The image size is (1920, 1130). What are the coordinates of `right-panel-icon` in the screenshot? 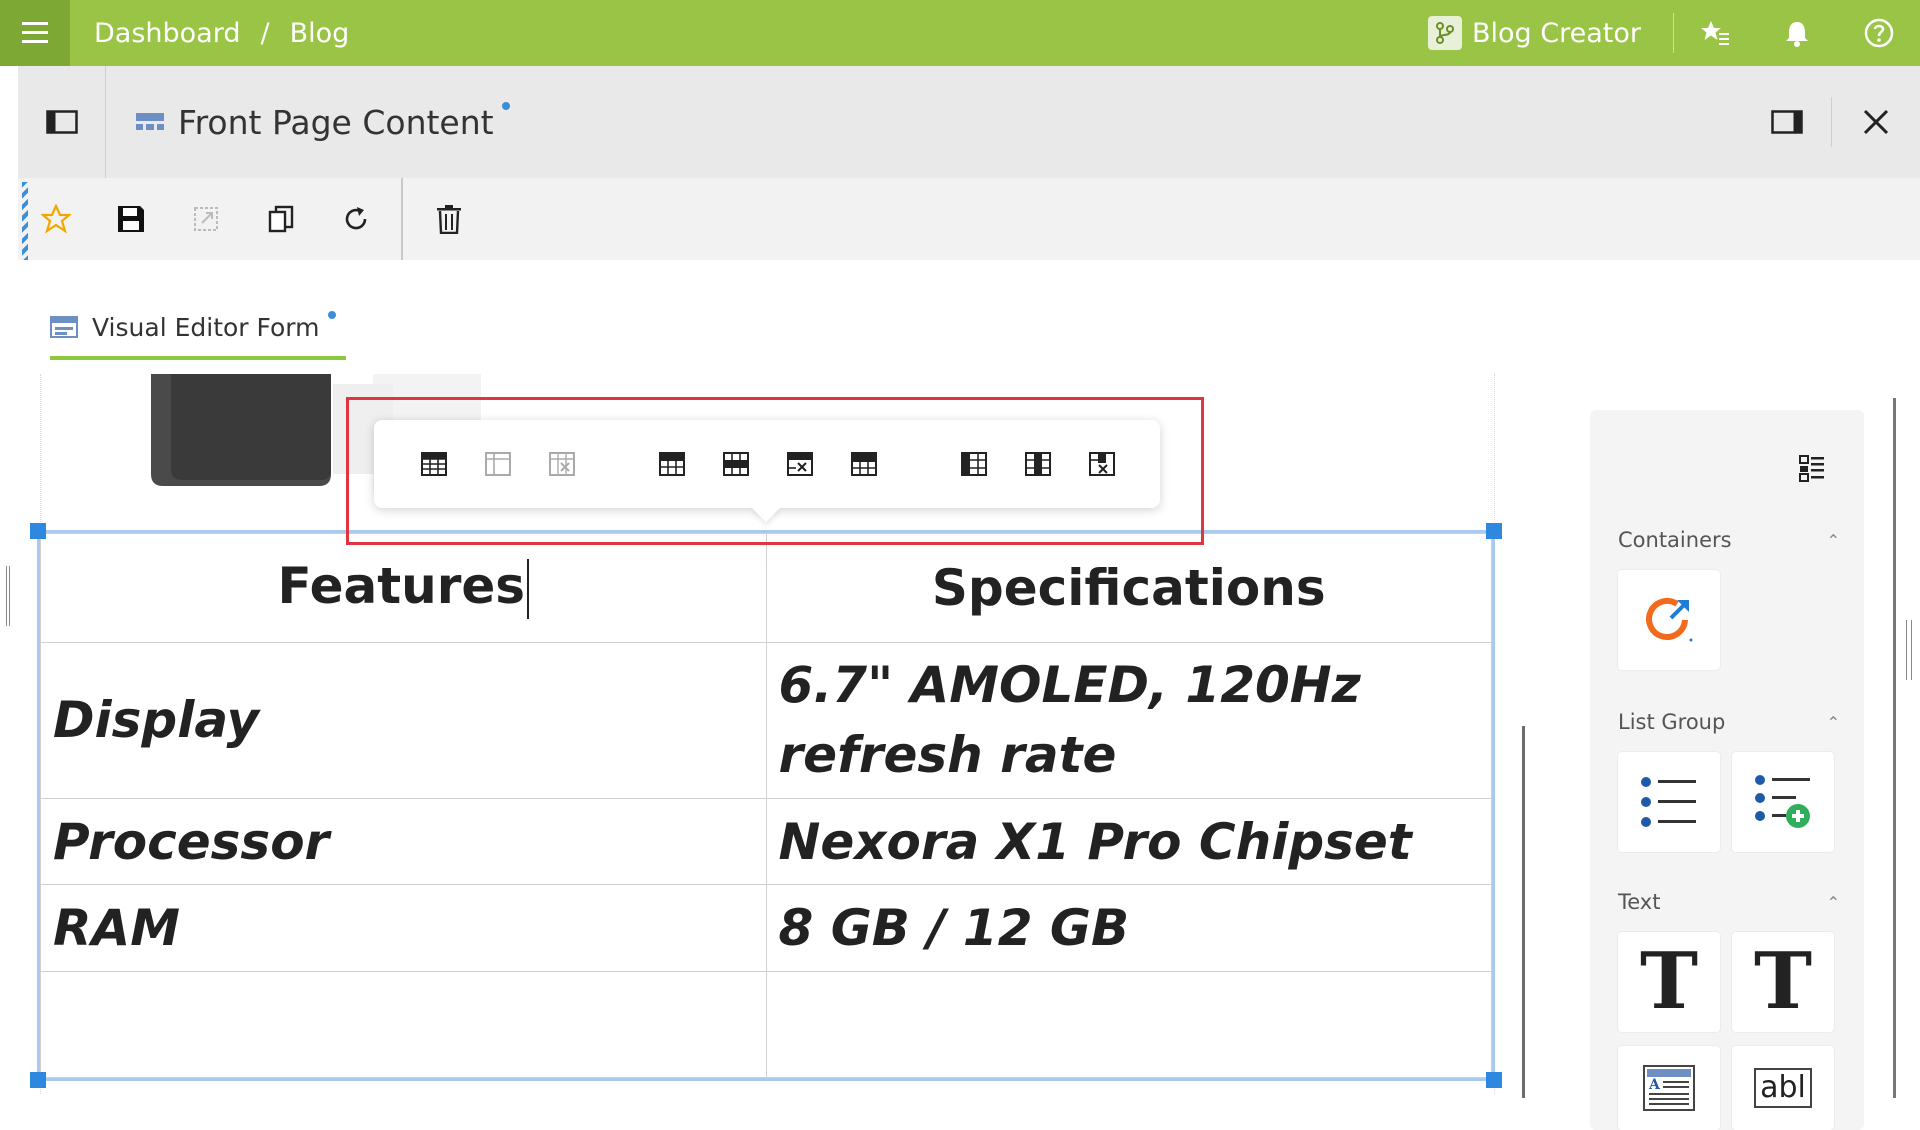 It's located at (1787, 122).